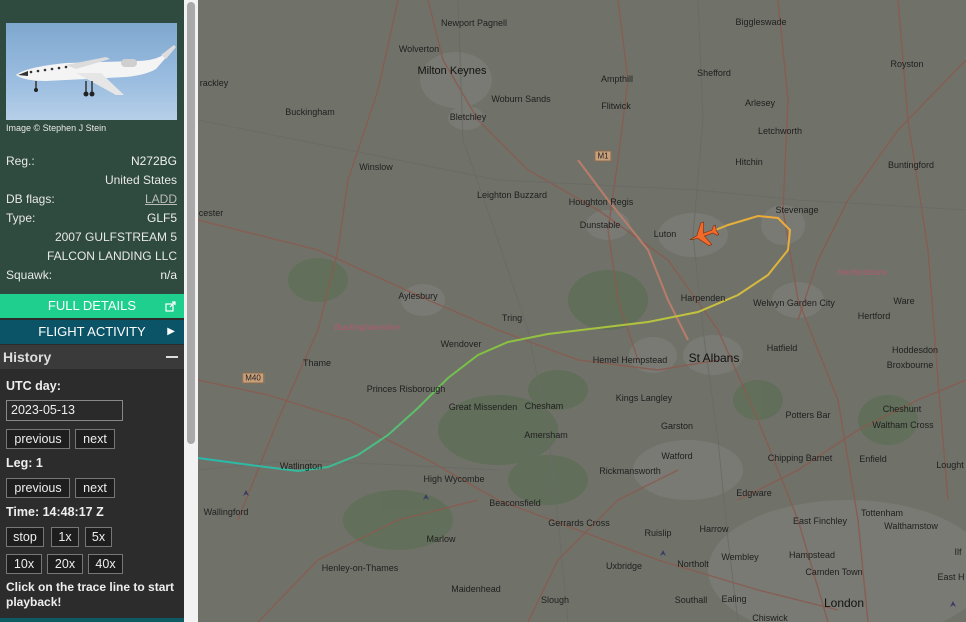  Describe the element at coordinates (760, 103) in the screenshot. I see `place-label: Arlesey` at that location.